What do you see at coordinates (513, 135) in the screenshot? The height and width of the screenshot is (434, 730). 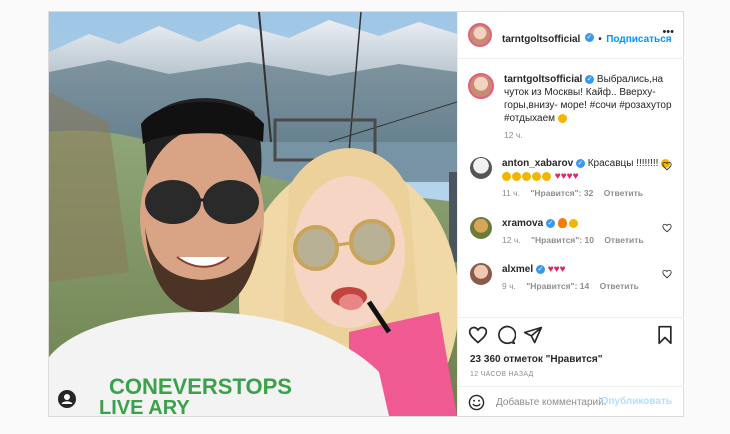 I see `caption-time: 12 ч.` at bounding box center [513, 135].